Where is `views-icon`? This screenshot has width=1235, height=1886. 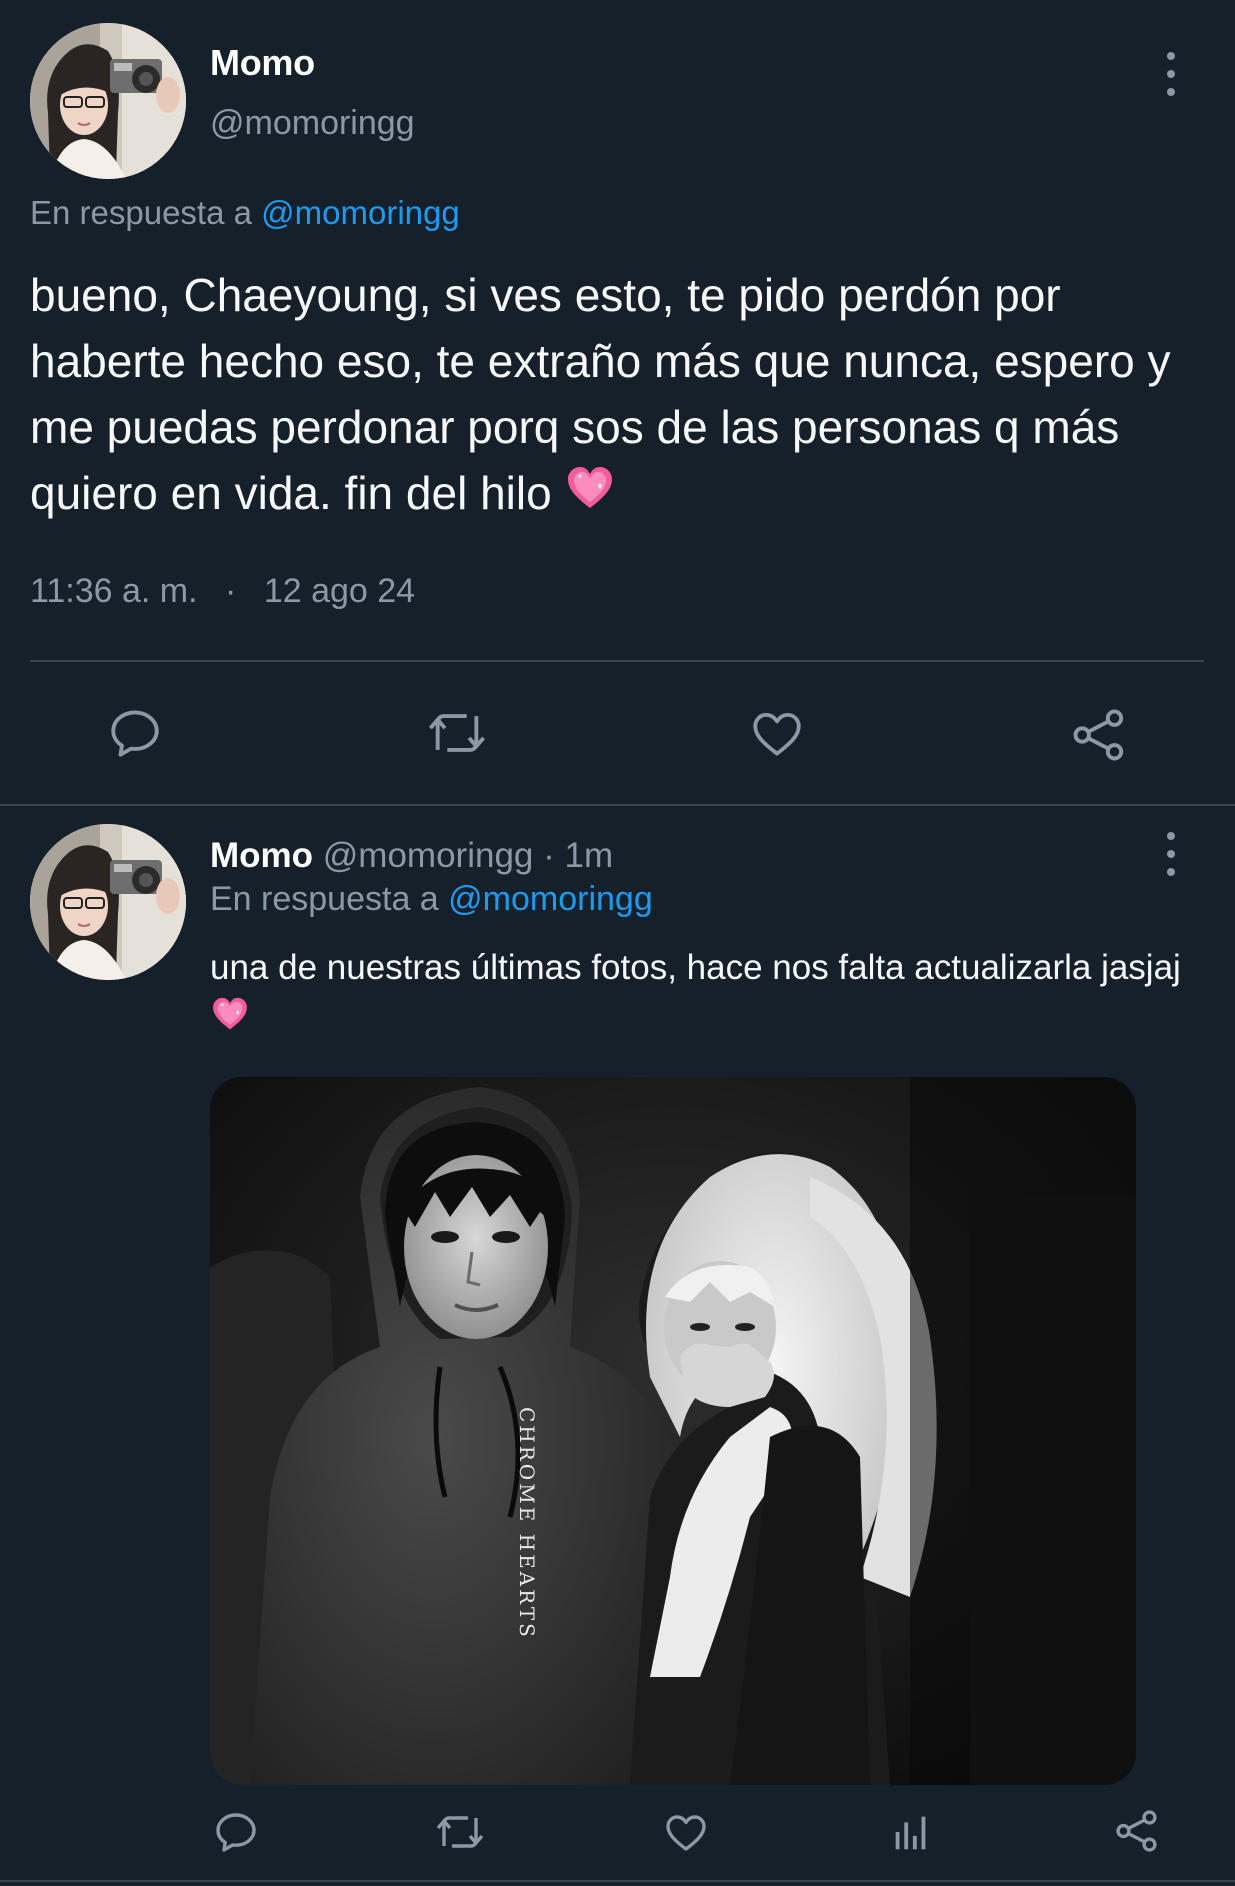
views-icon is located at coordinates (910, 1833).